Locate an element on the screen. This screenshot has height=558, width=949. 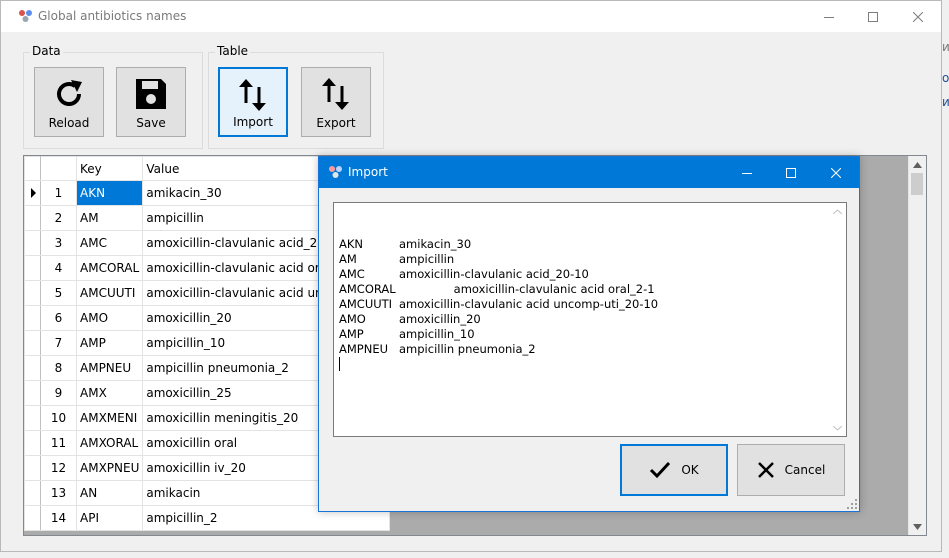
cancel-button: Cancel is located at coordinates (791, 470).